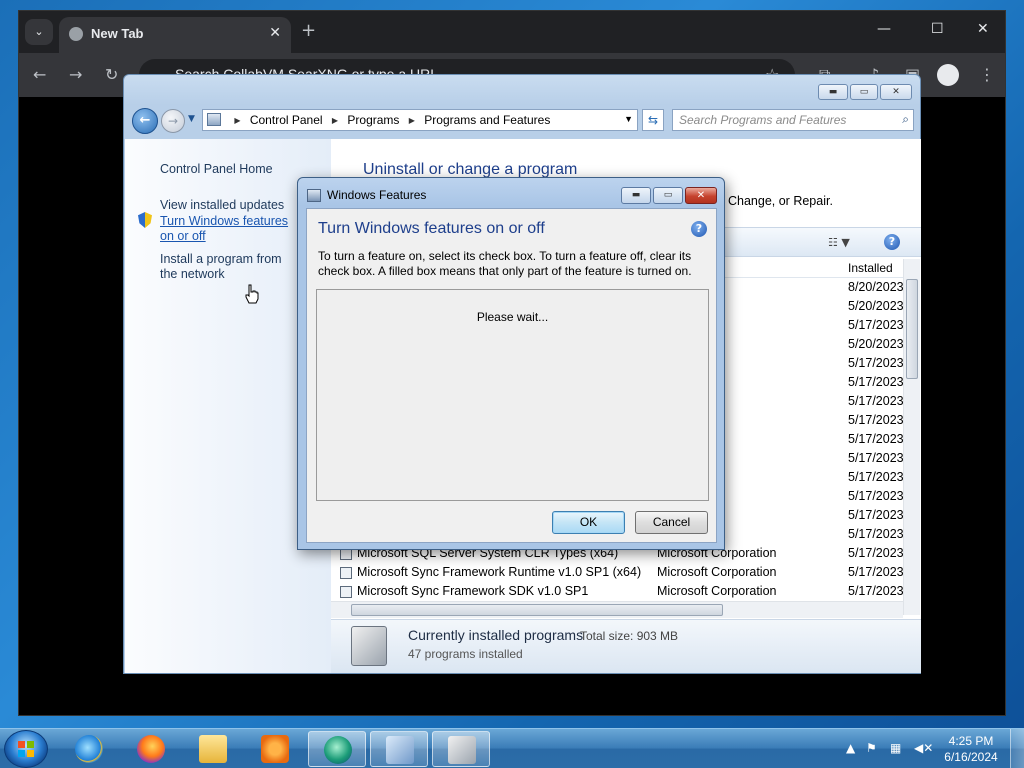 This screenshot has width=1024, height=768. What do you see at coordinates (780, 201) in the screenshot?
I see `page-description: Change, or Repair.` at bounding box center [780, 201].